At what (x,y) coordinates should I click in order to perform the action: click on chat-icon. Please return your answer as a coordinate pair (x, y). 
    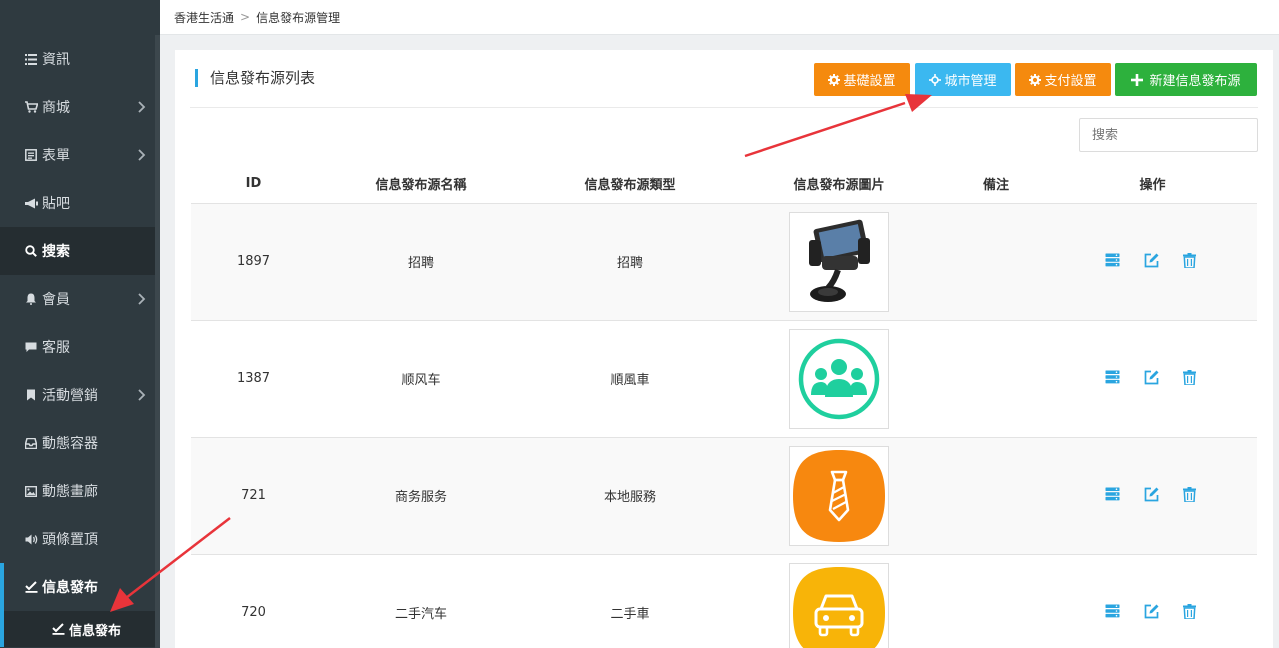
    Looking at the image, I should click on (31, 347).